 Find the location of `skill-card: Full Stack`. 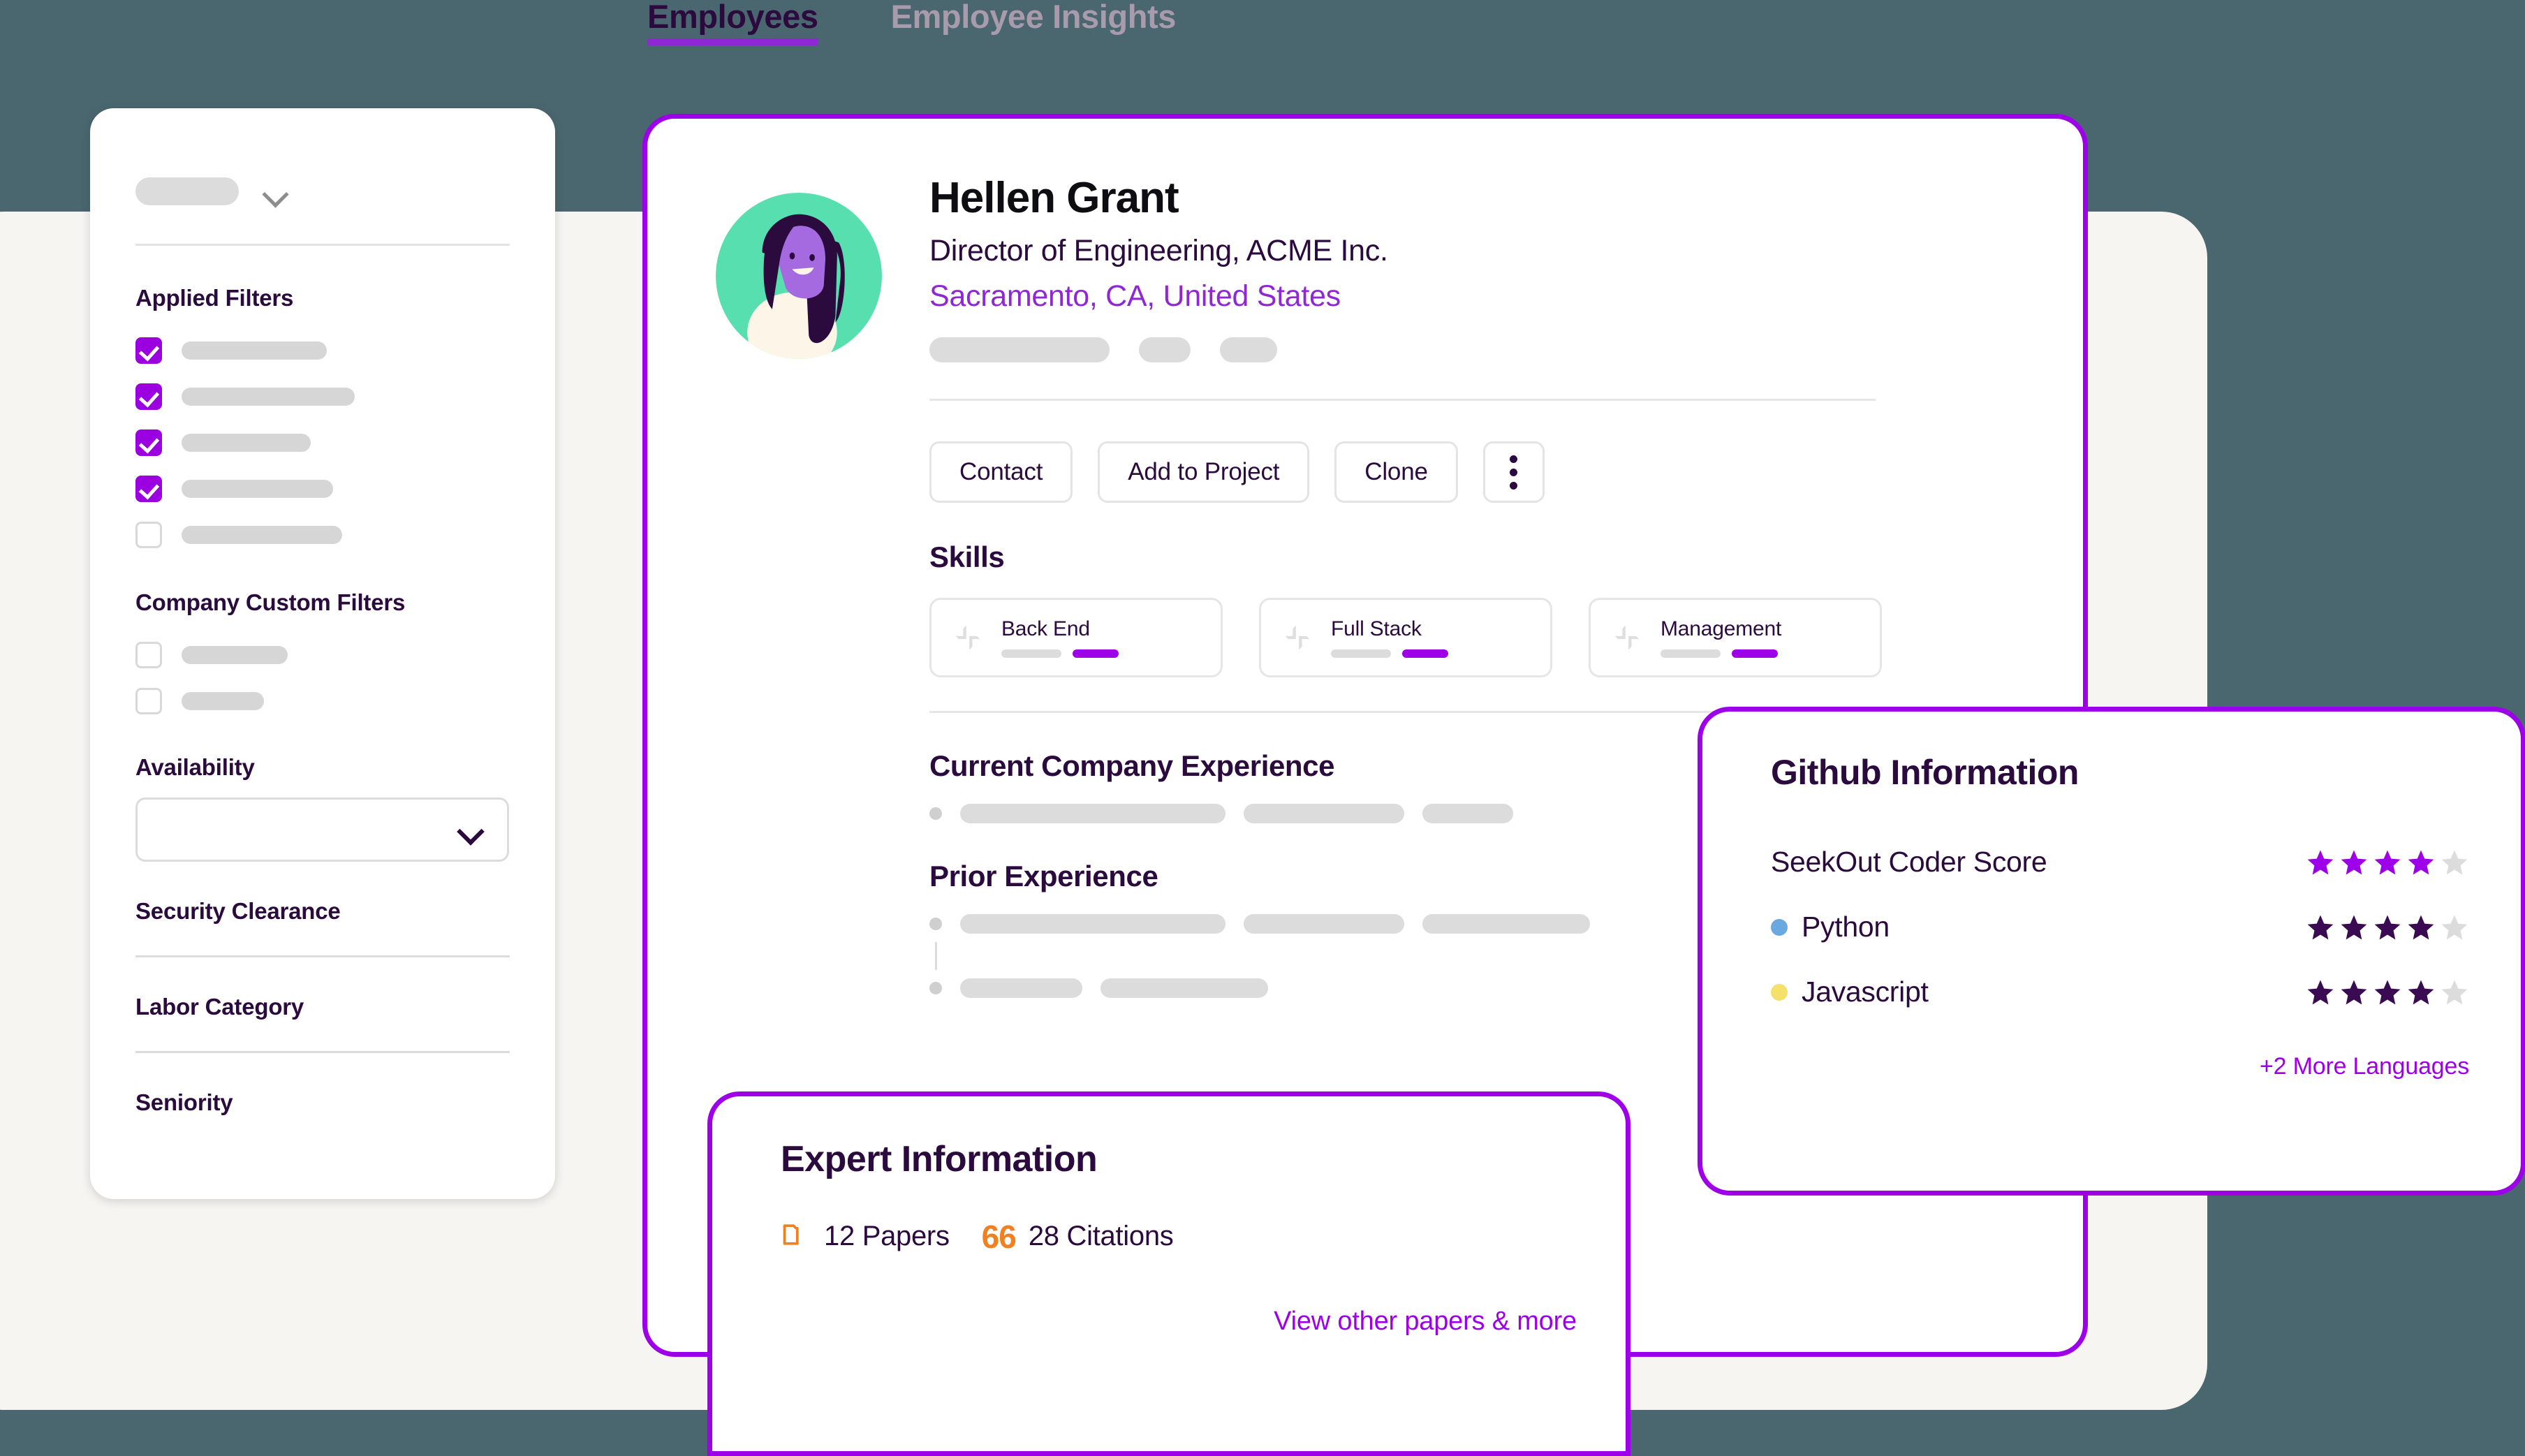

skill-card: Full Stack is located at coordinates (1405, 638).